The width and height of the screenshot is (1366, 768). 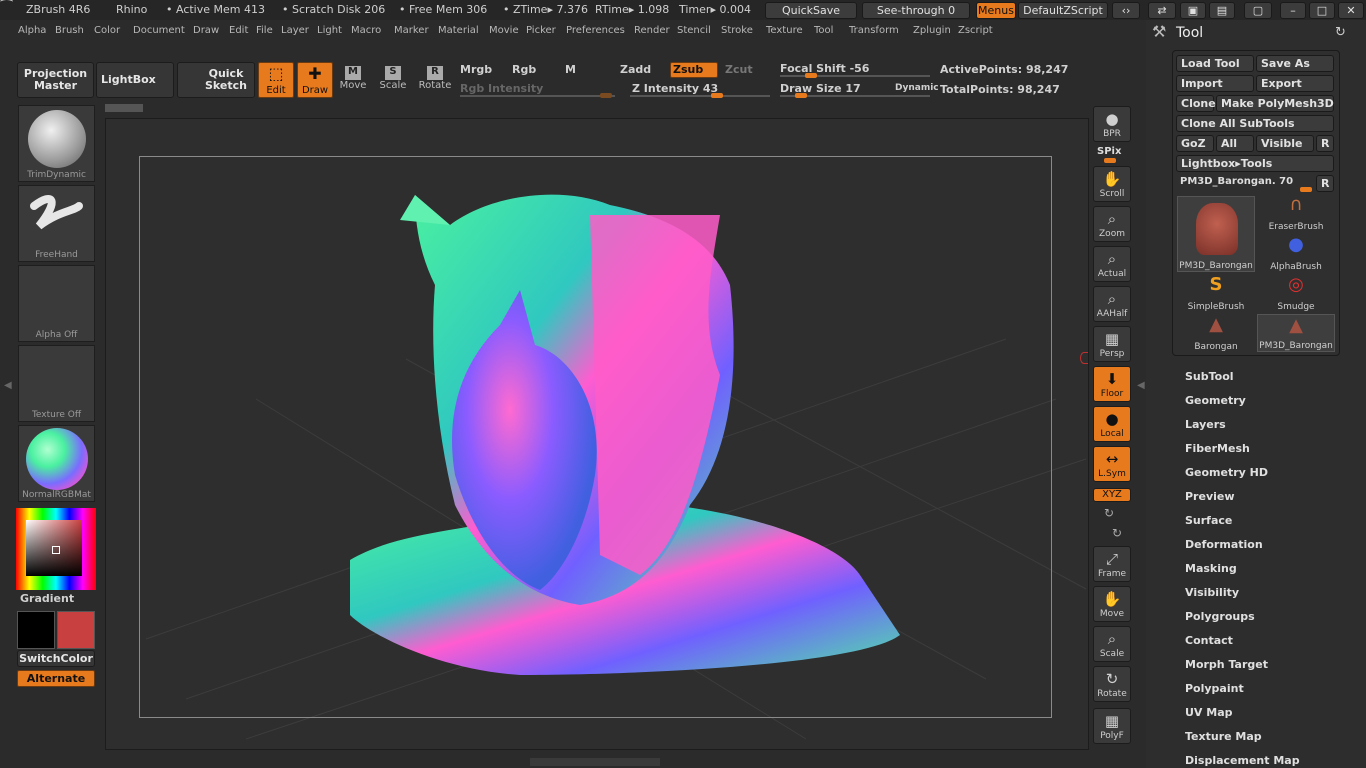 What do you see at coordinates (1112, 604) in the screenshot?
I see `move-view-button: ✋ Move` at bounding box center [1112, 604].